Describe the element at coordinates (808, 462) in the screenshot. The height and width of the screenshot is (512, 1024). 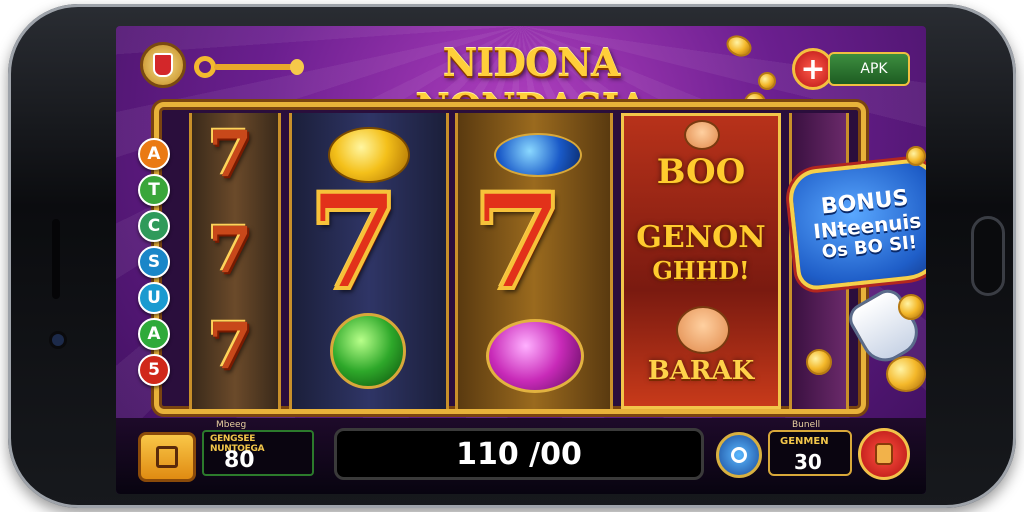
I see `bet-value: 30` at that location.